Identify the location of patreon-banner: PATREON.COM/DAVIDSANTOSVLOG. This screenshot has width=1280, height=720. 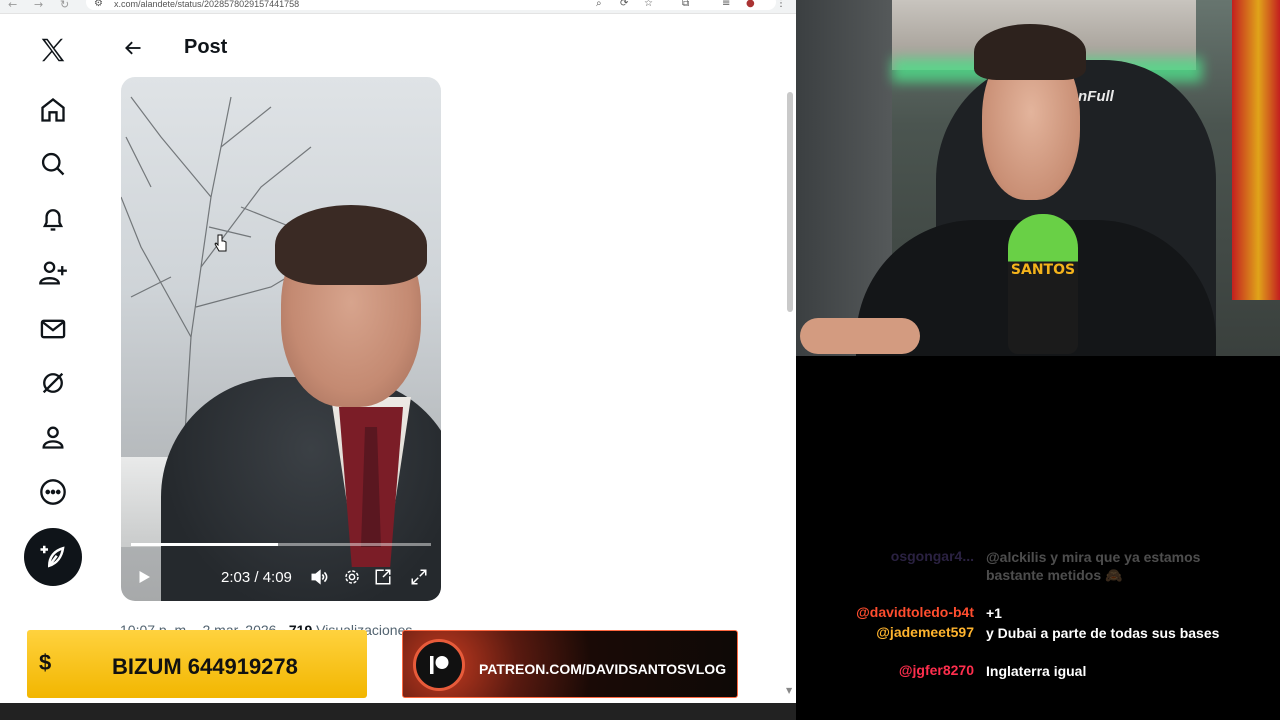
(570, 664).